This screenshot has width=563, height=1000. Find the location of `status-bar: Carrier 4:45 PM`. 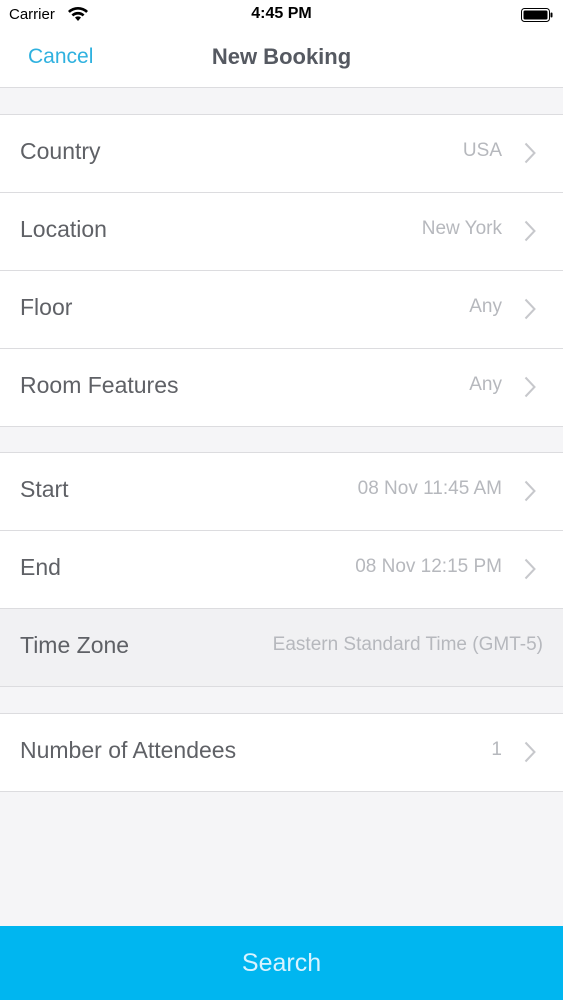

status-bar: Carrier 4:45 PM is located at coordinates (281, 15).